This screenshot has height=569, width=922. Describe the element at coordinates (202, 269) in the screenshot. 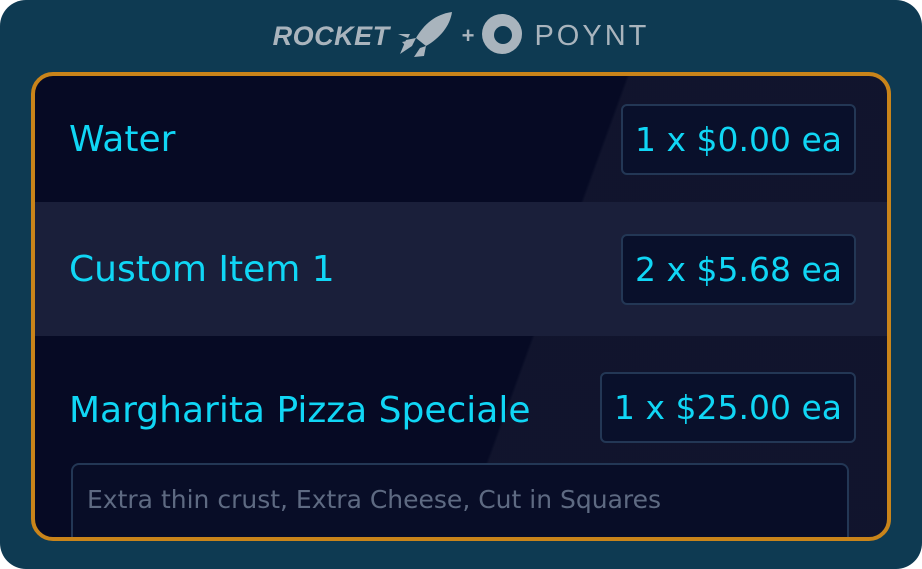

I see `item-name: Custom Item 1` at that location.